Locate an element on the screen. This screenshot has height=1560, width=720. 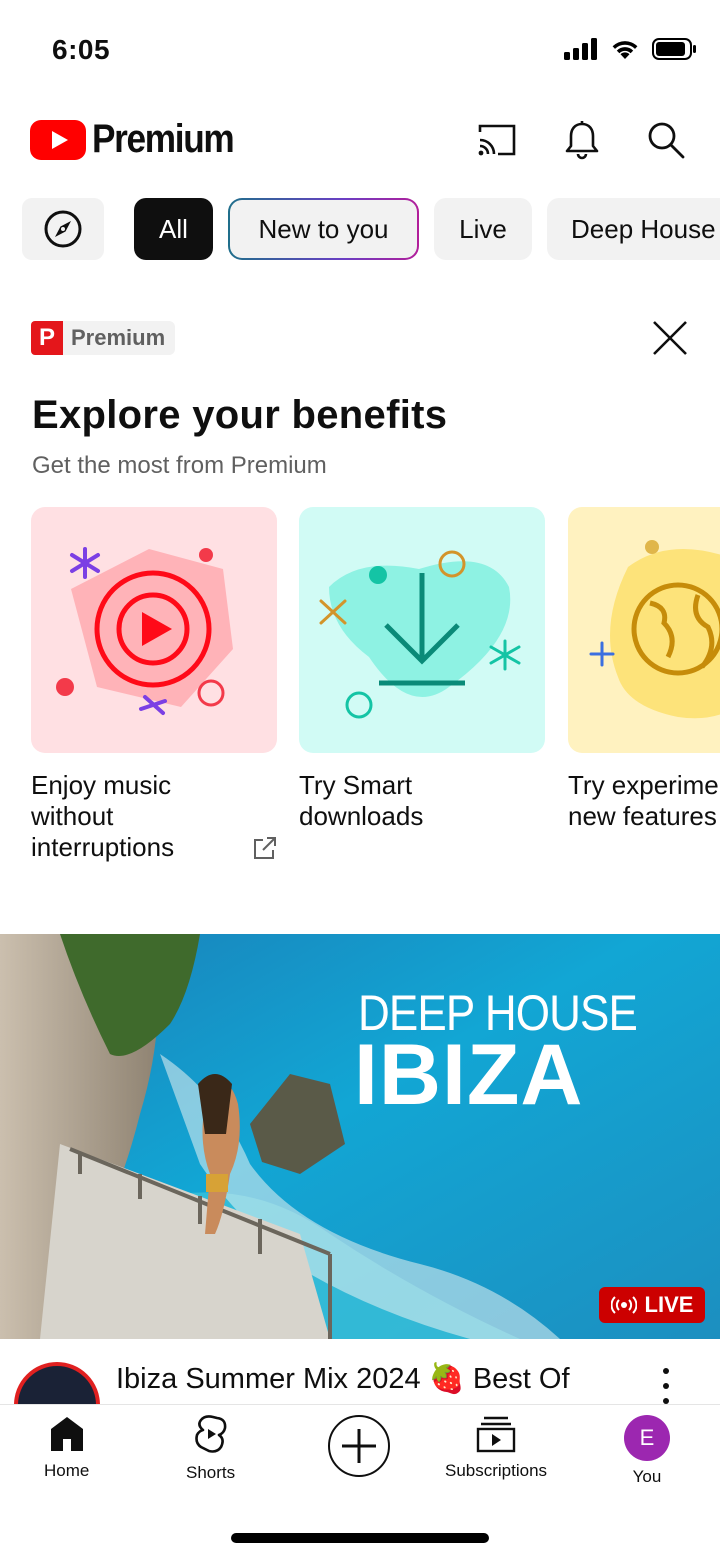
benefit-label-music: Enjoy music without interruptions is located at coordinates (103, 816).